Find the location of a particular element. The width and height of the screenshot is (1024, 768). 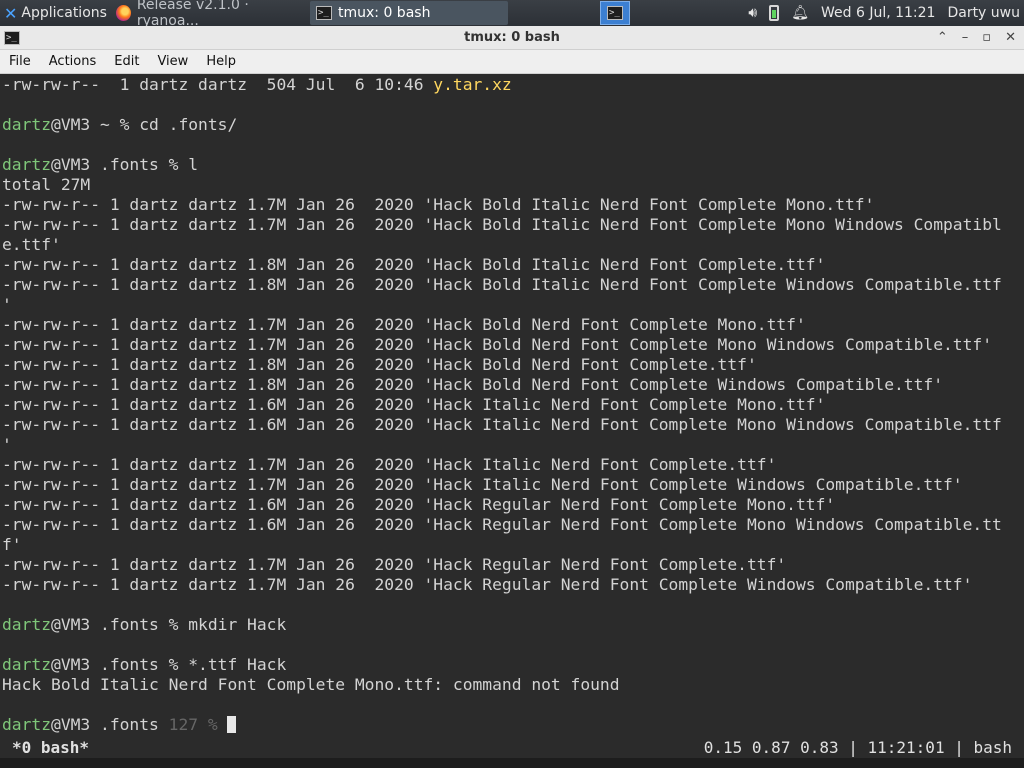

taskbar-item-terminal: >_ tmux: 0 bash is located at coordinates (409, 13).